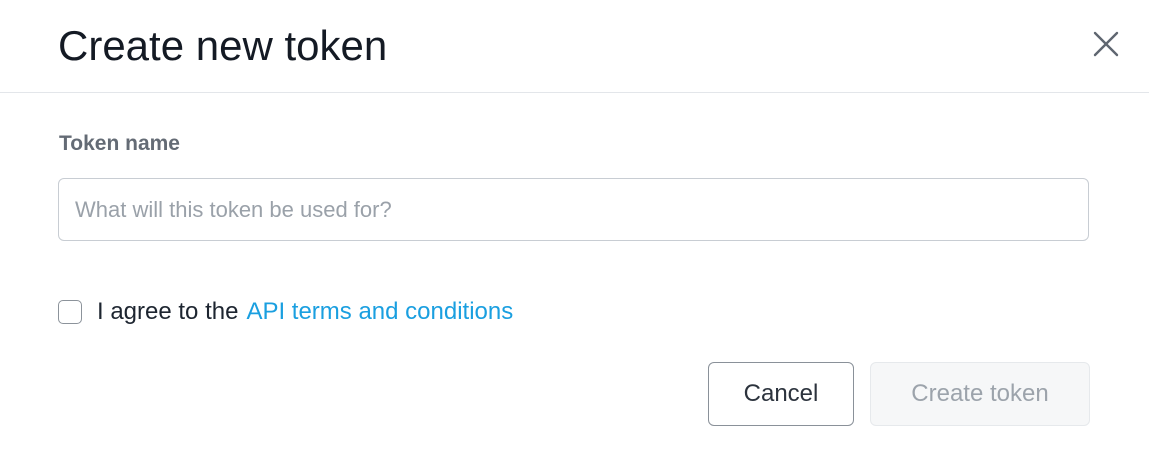  What do you see at coordinates (980, 394) in the screenshot?
I see `create-token-button: Create token` at bounding box center [980, 394].